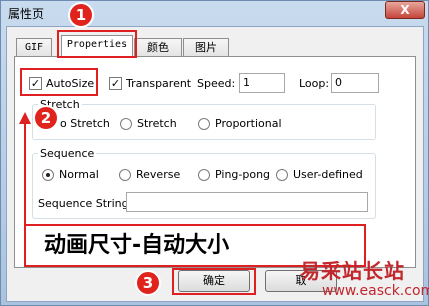 This screenshot has width=429, height=306. What do you see at coordinates (148, 283) in the screenshot?
I see `step-badge-3: 3` at bounding box center [148, 283].